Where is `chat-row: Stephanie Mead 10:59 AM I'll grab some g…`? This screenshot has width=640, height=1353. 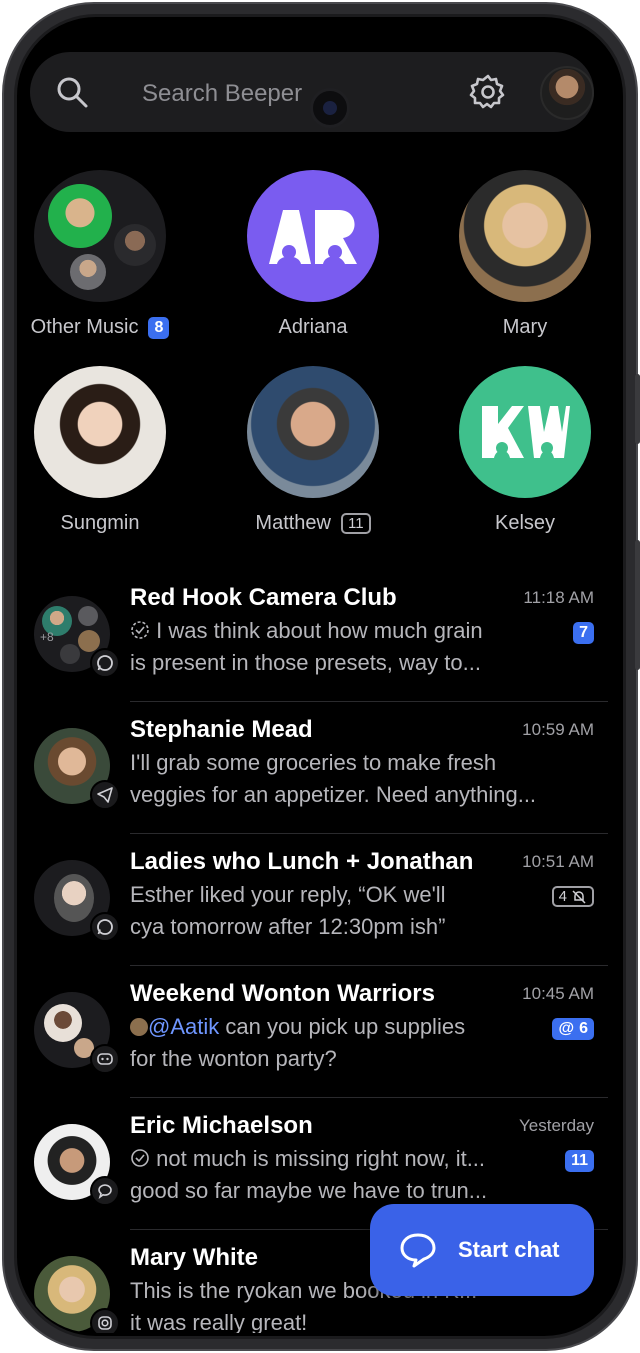
chat-row: Stephanie Mead 10:59 AM I'll grab some g… is located at coordinates (318, 768).